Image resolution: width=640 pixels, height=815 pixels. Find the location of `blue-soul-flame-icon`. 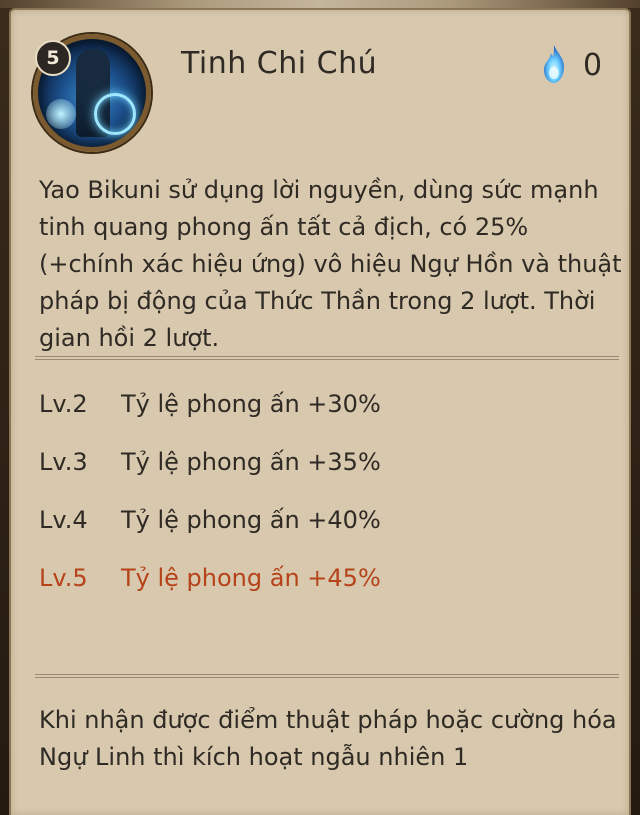

blue-soul-flame-icon is located at coordinates (554, 64).